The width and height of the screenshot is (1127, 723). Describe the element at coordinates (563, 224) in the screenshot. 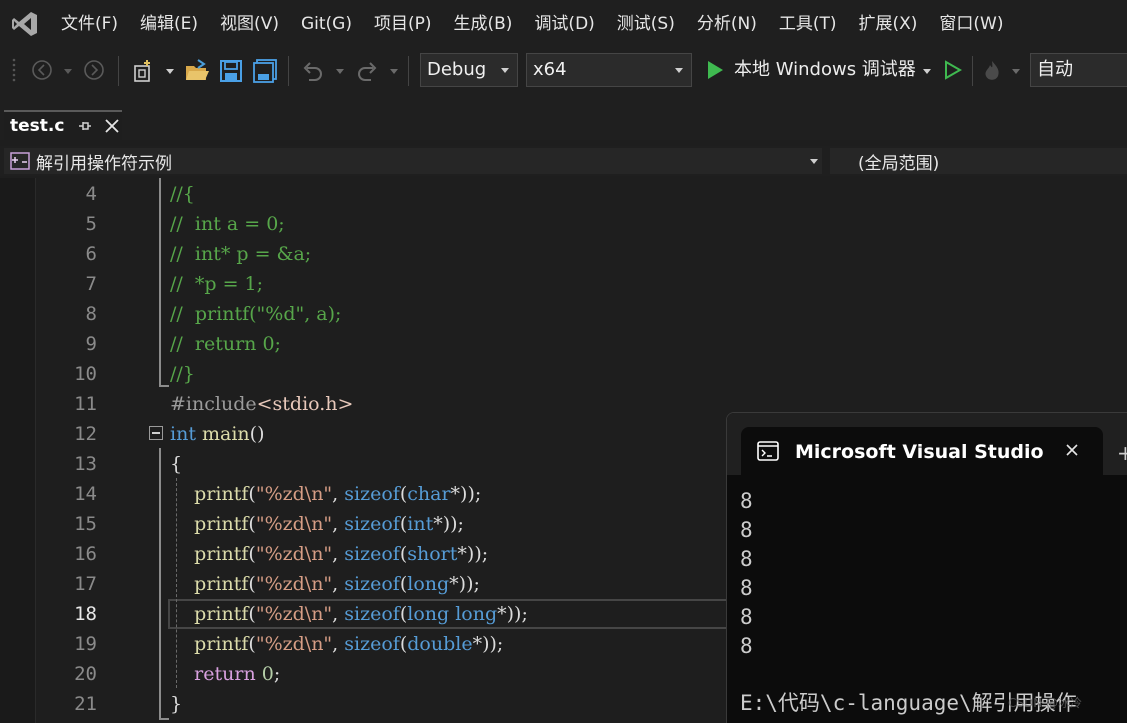

I see `code-line: 5 // int a = 0;` at that location.